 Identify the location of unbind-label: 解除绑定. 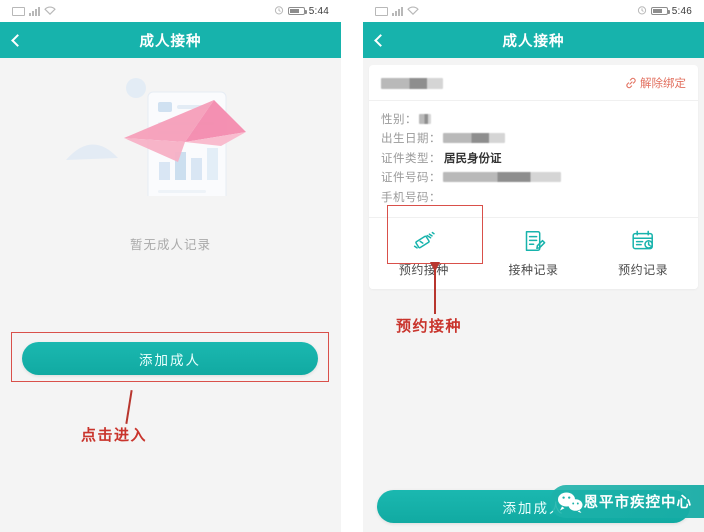
(663, 84).